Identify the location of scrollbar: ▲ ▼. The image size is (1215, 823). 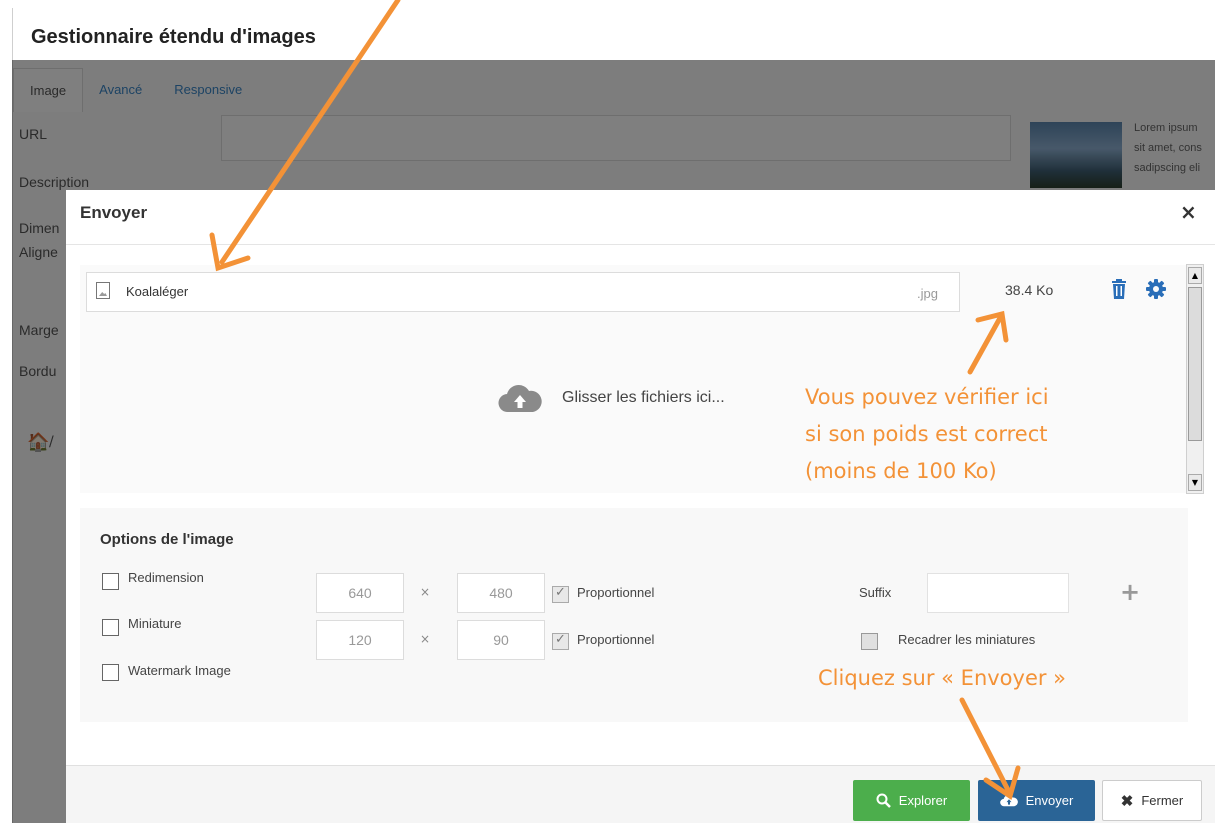
(1195, 379).